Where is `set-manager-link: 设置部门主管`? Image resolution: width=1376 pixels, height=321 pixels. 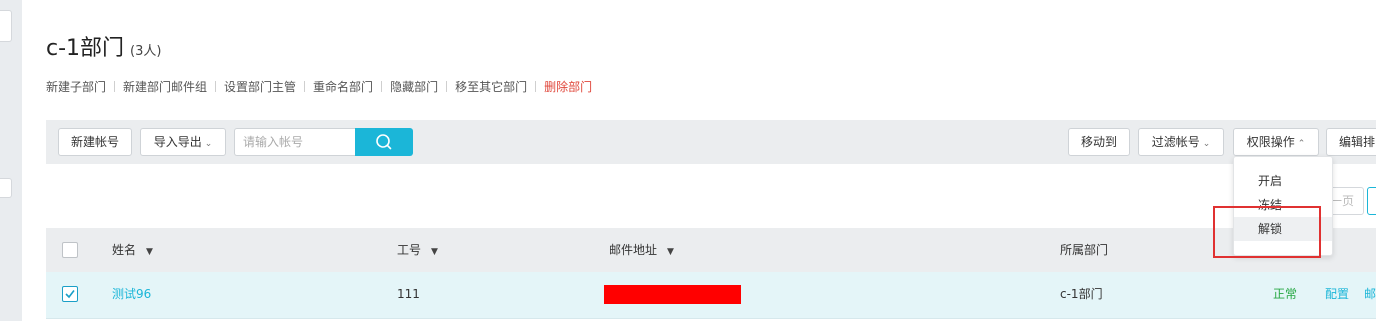
set-manager-link: 设置部门主管 is located at coordinates (260, 87).